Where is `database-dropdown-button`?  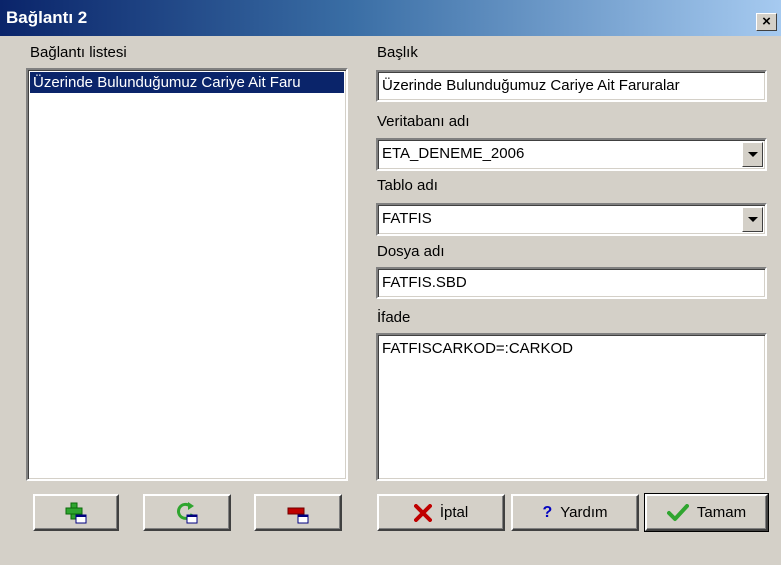
database-dropdown-button is located at coordinates (752, 154).